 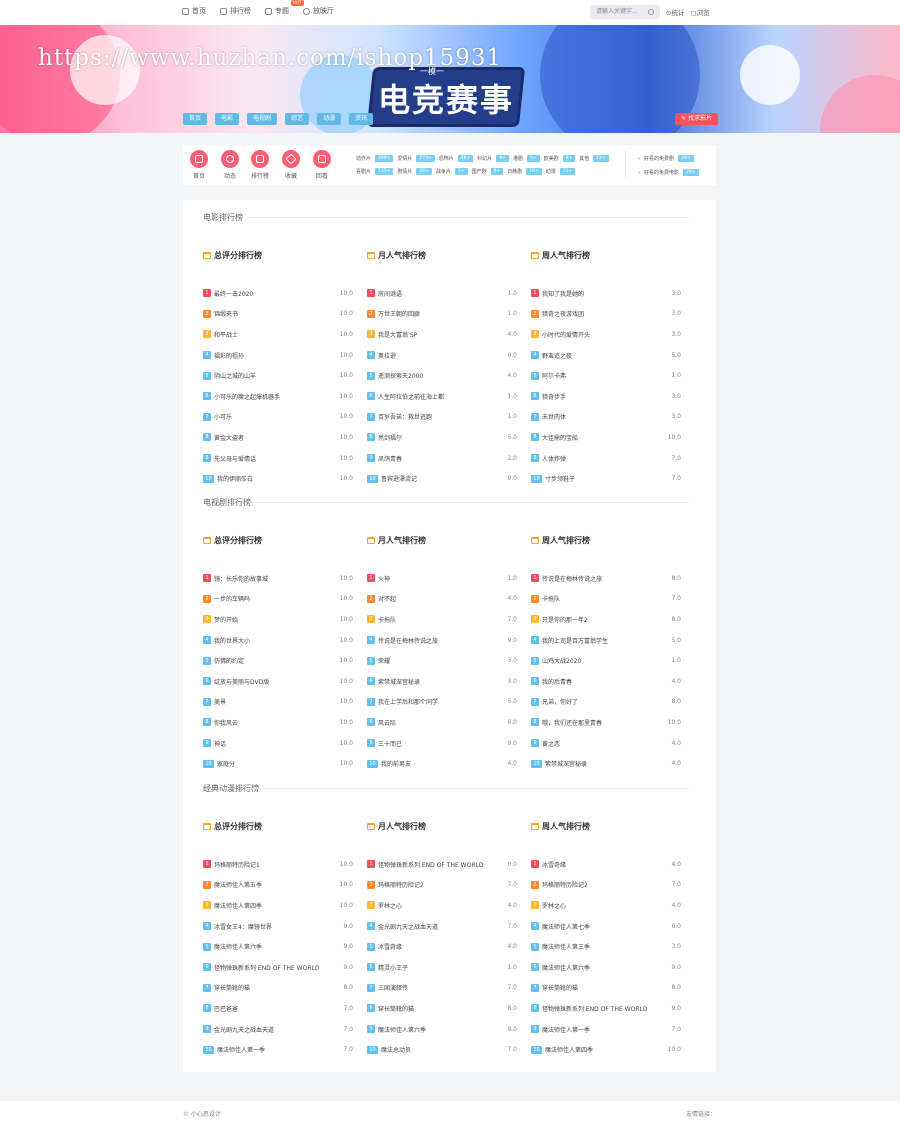 I want to click on item-title: 遥测探索天2000, so click(x=437, y=375).